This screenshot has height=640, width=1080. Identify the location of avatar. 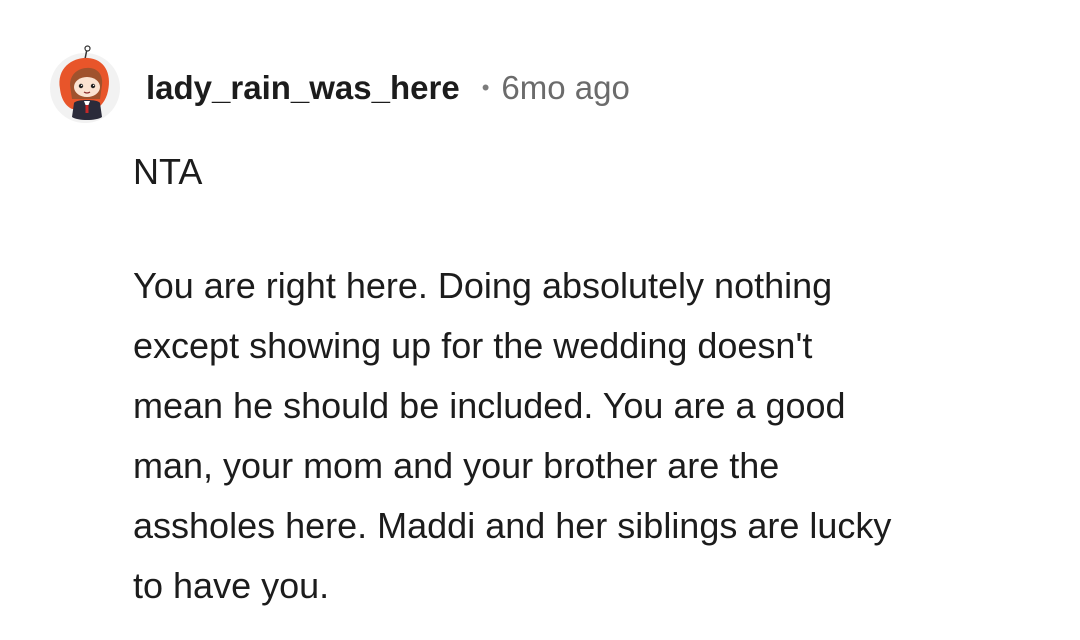
(85, 84).